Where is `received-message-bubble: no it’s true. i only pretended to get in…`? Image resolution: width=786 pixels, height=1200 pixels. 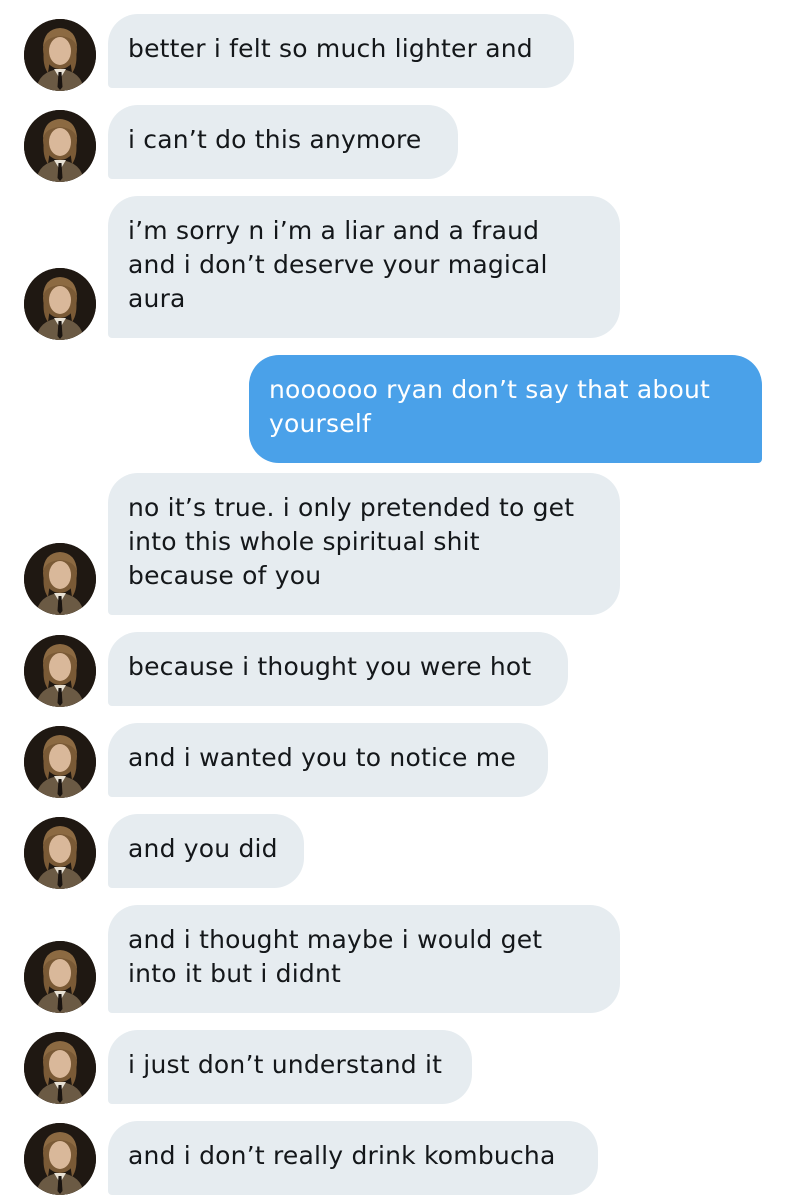
received-message-bubble: no it’s true. i only pretended to get in… is located at coordinates (364, 544).